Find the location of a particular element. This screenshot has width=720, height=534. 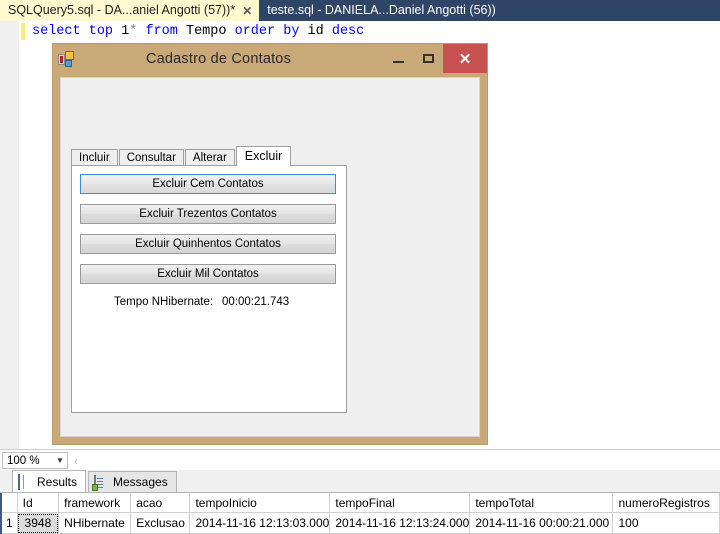

change-indicator-bar is located at coordinates (23, 31).